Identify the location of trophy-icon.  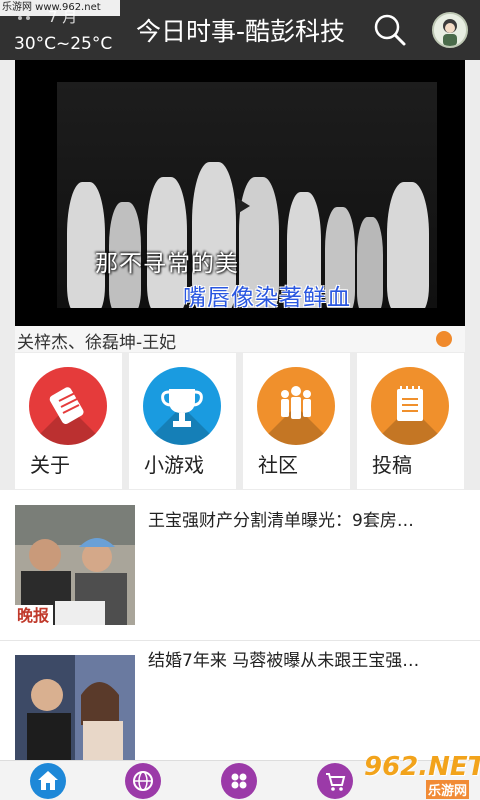
(182, 406).